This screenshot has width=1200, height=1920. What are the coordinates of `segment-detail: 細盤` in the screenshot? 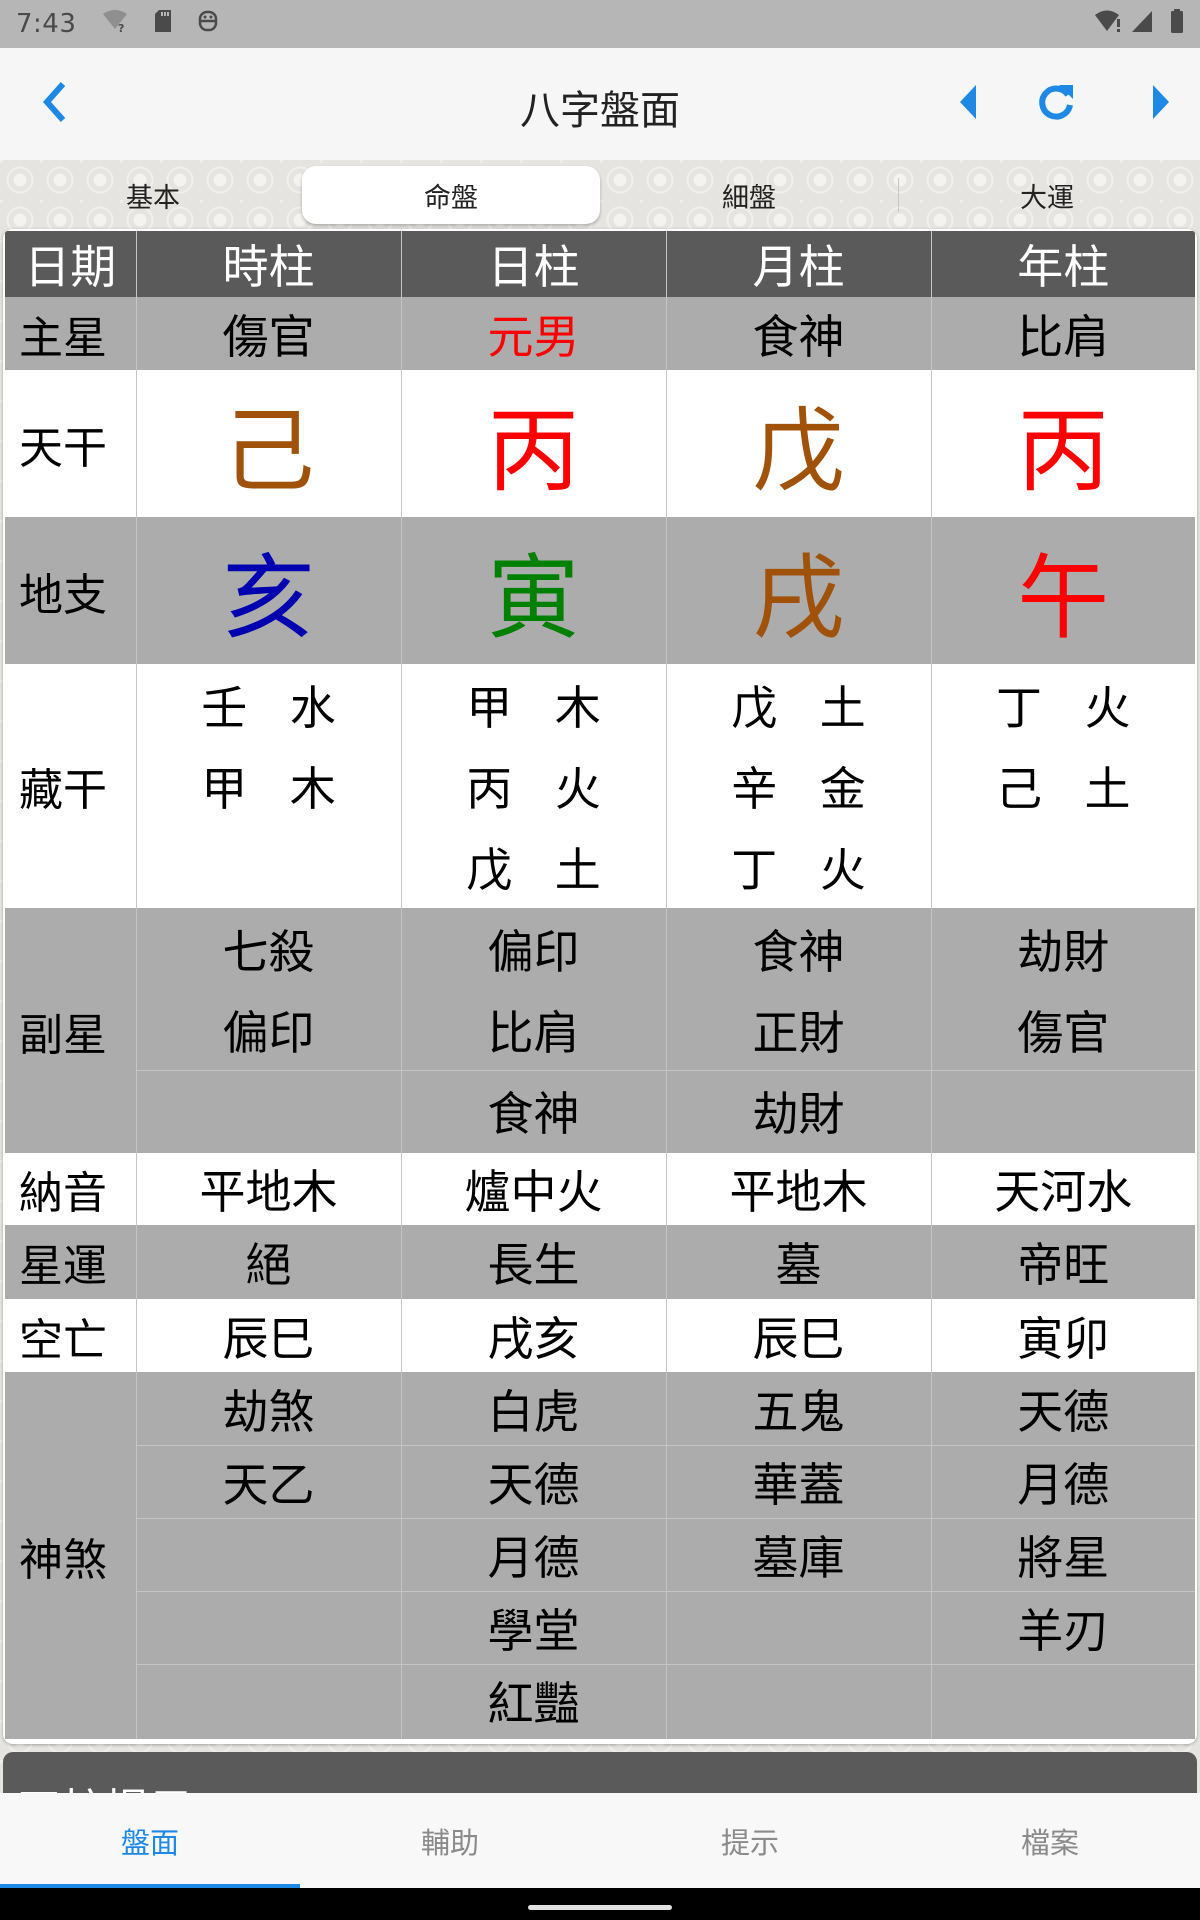 It's located at (749, 195).